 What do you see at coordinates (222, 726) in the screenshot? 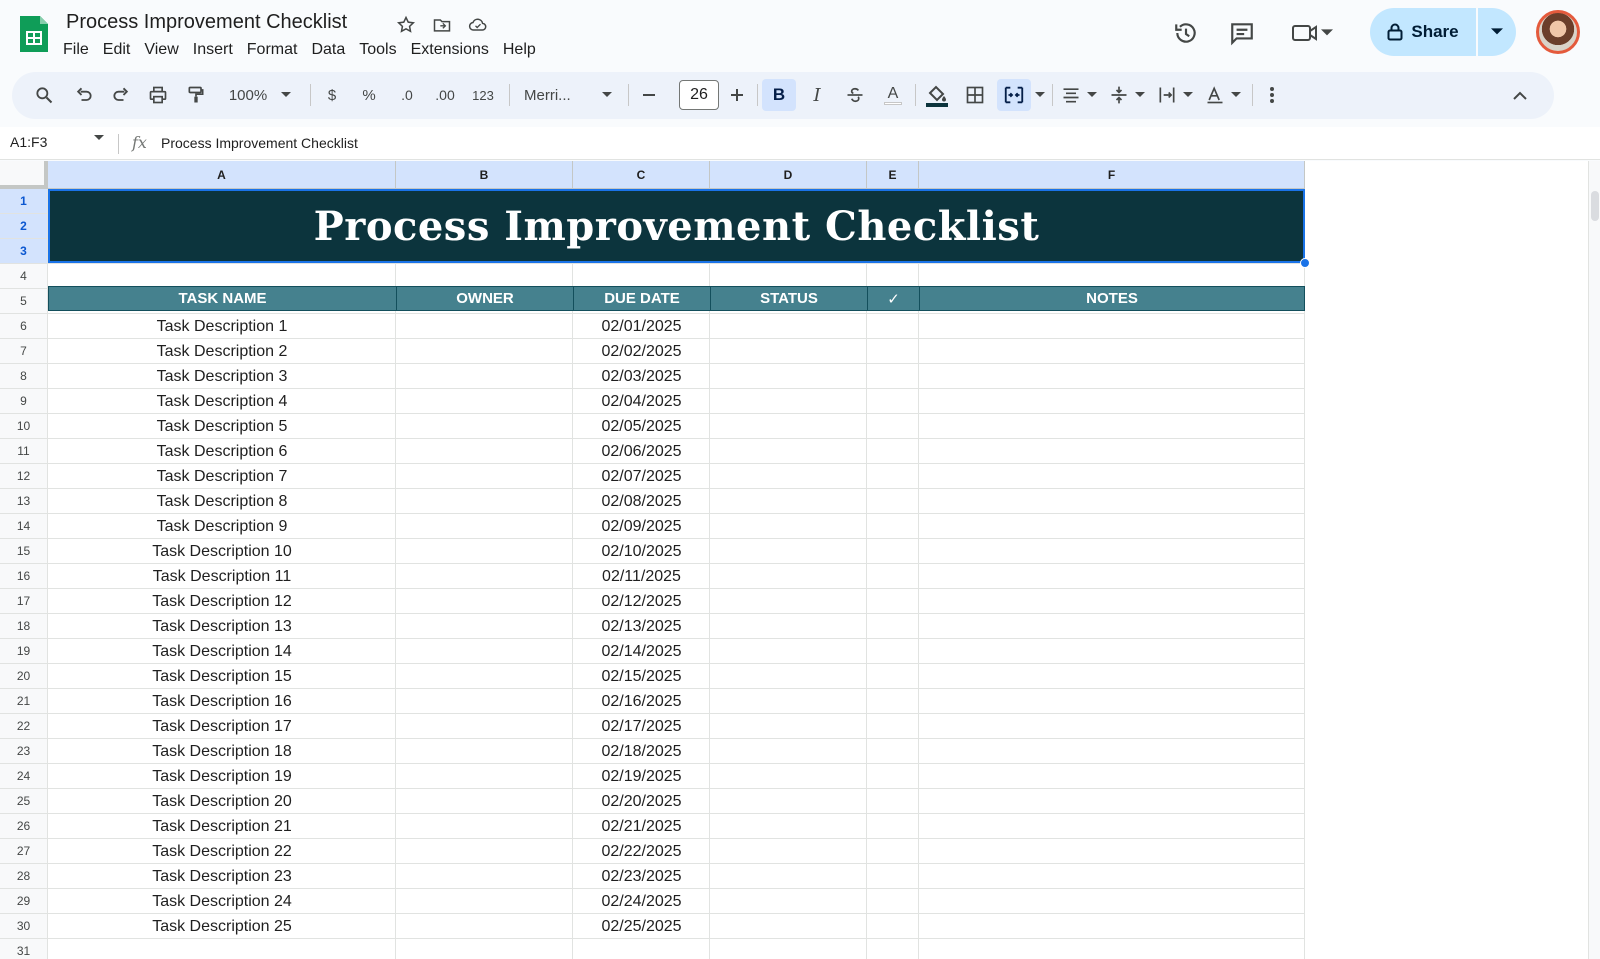
I see `task-name-cell: Task Description 17` at bounding box center [222, 726].